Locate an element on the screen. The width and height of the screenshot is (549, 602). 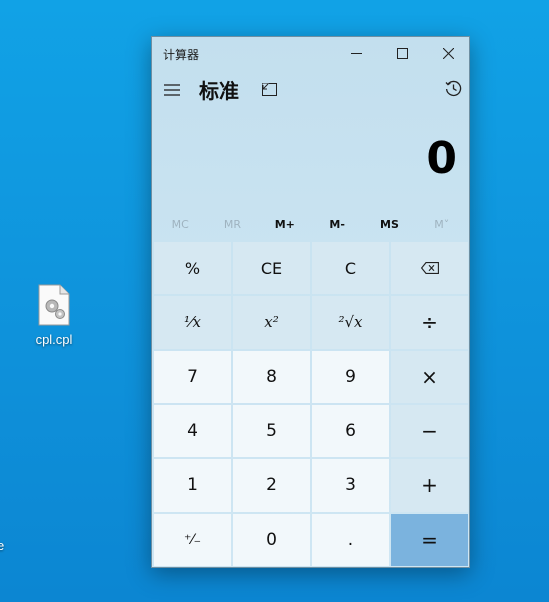
desktop-icon-cpl: cpl.cpl is located at coordinates (54, 315).